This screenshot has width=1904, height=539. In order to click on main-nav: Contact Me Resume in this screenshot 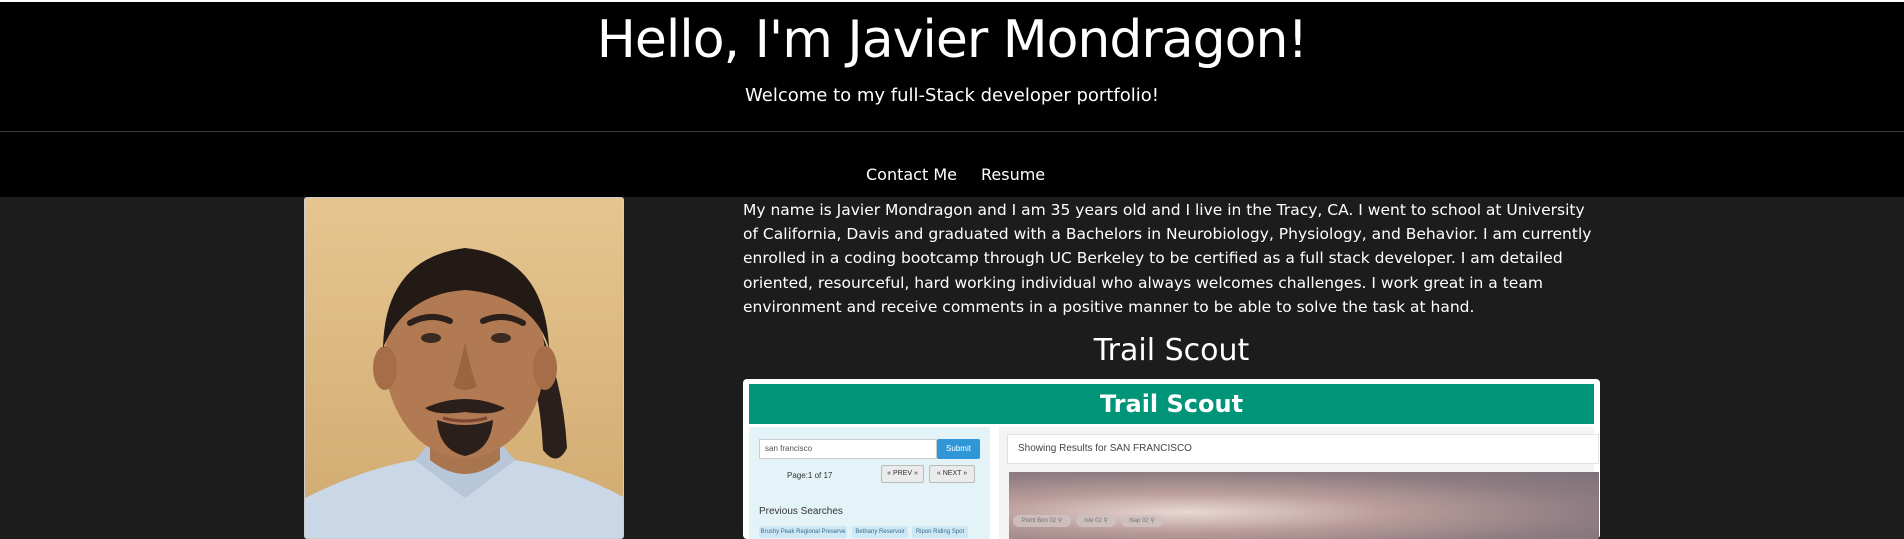, I will do `click(952, 164)`.